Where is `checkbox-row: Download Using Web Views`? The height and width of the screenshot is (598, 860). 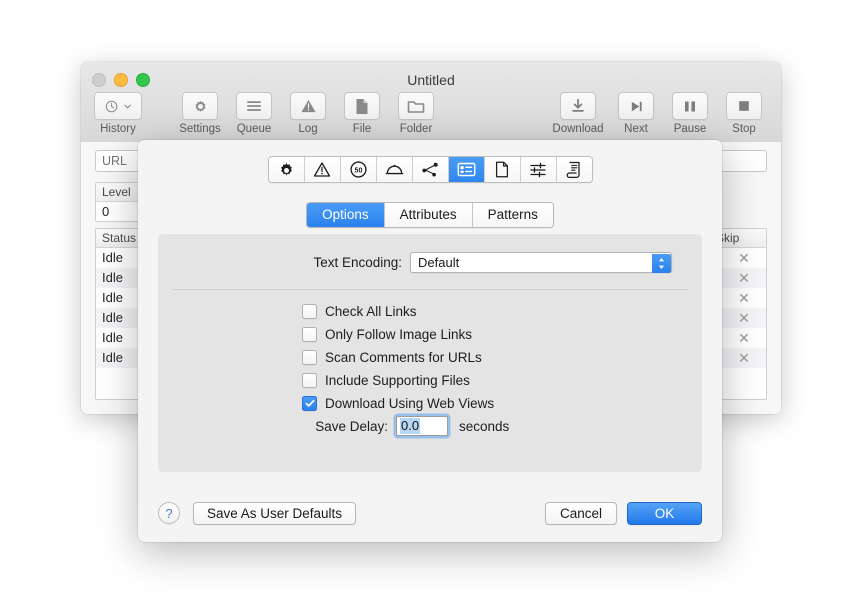
checkbox-row: Download Using Web Views is located at coordinates (398, 403).